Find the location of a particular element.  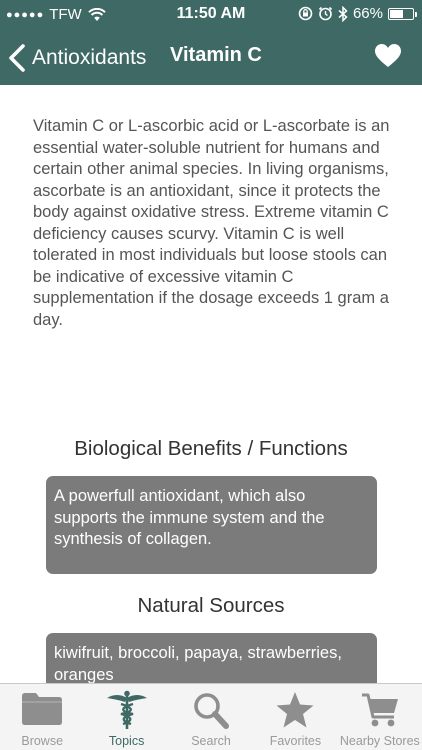

nav-bar: Antioxidants Vitamin C is located at coordinates (211, 57).